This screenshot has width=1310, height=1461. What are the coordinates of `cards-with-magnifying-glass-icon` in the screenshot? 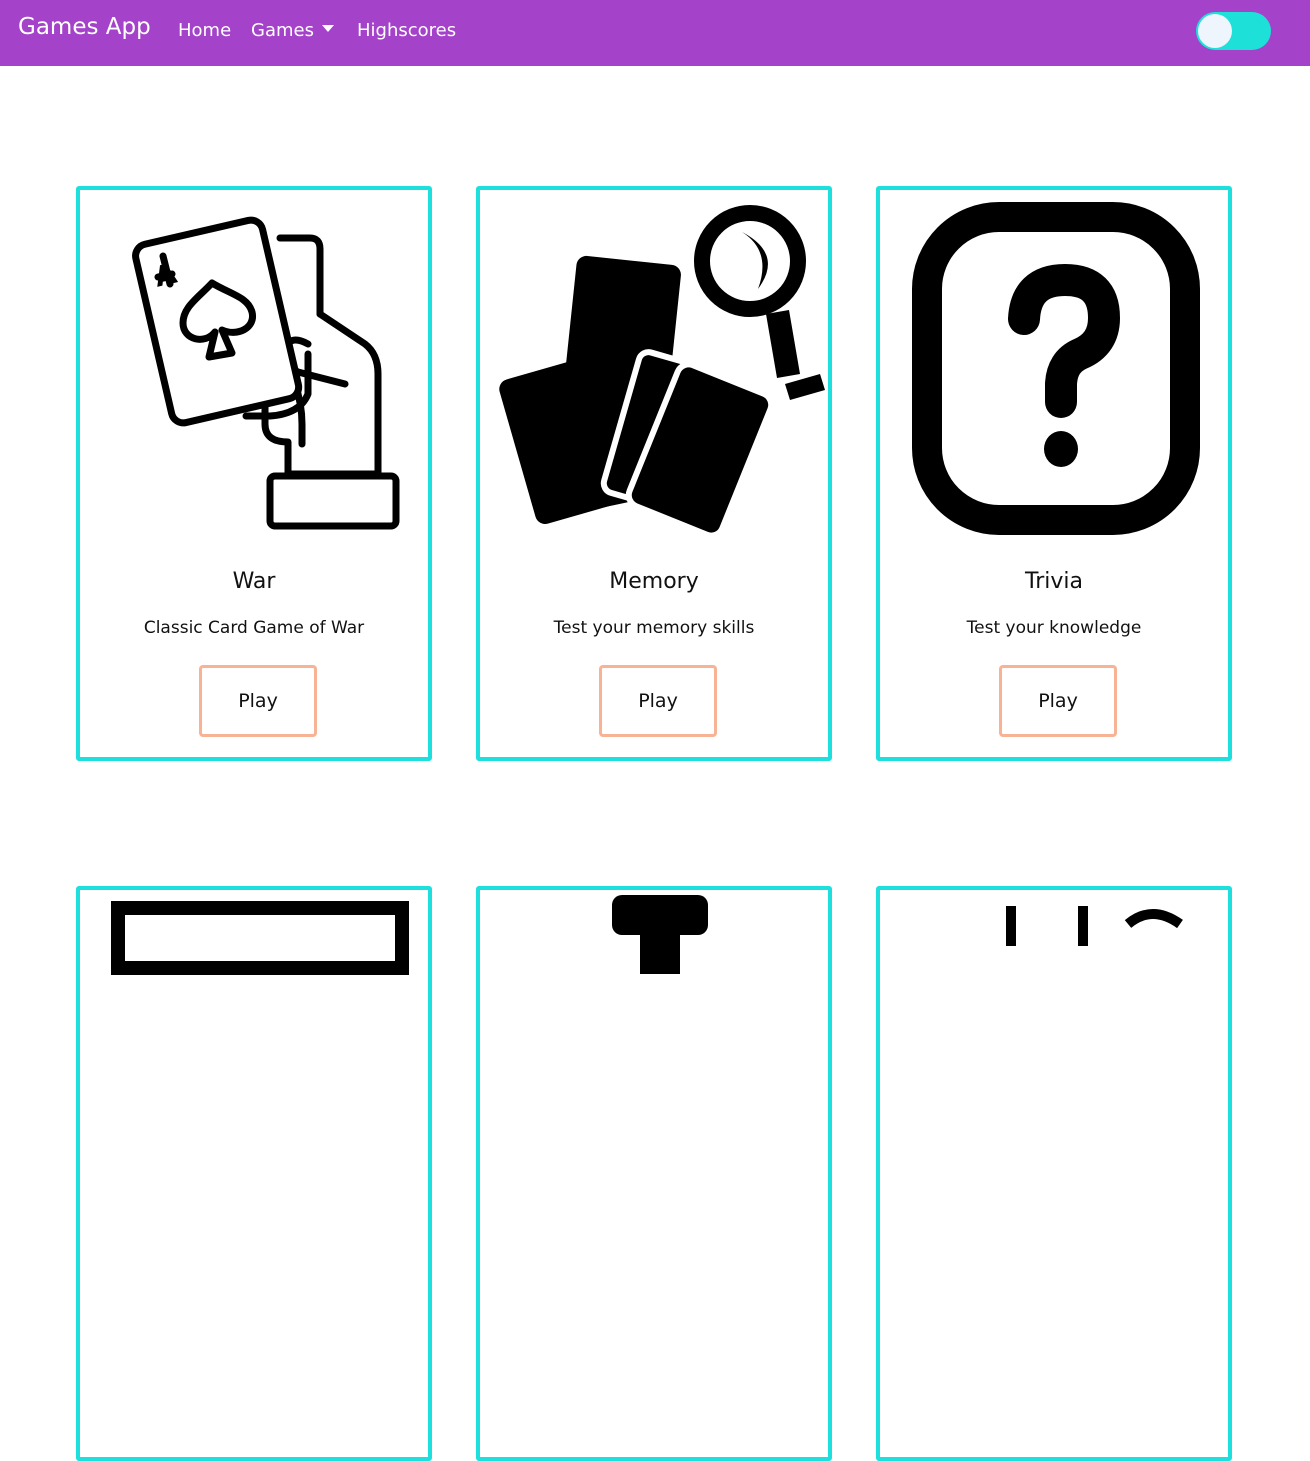 It's located at (662, 372).